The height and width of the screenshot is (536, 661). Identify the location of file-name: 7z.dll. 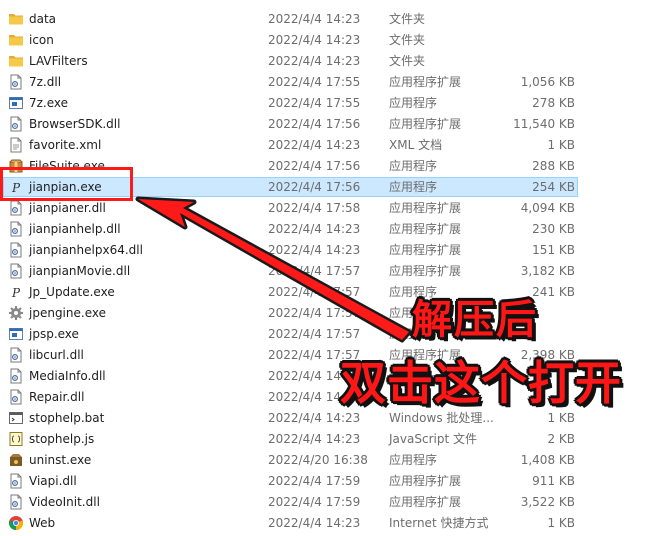
(45, 82).